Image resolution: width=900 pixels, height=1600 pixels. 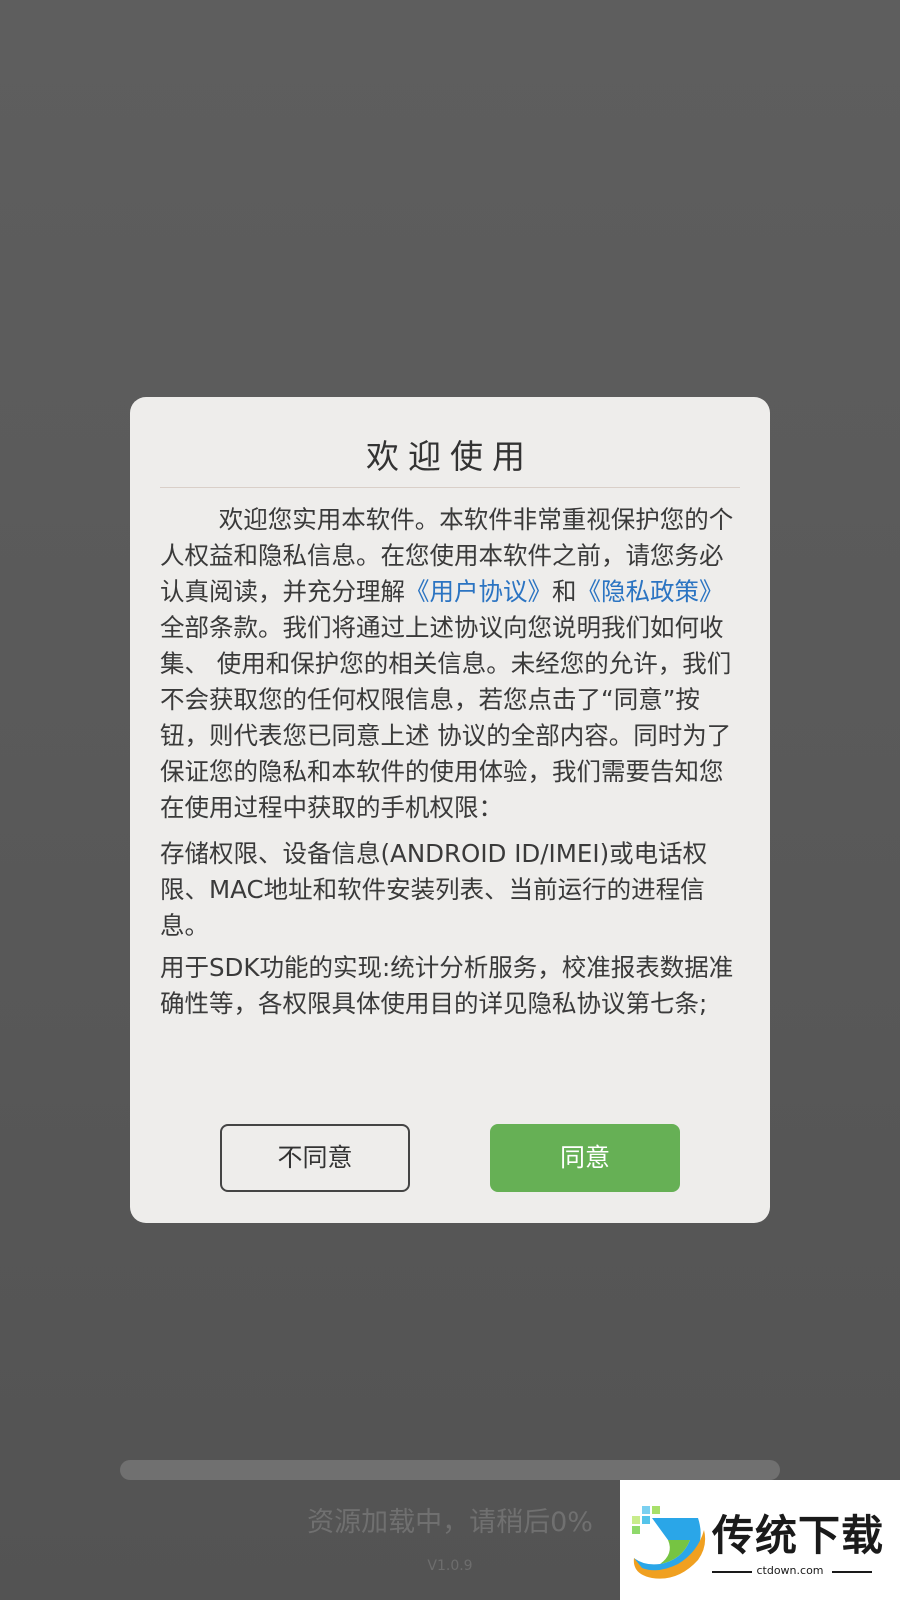 What do you see at coordinates (650, 591) in the screenshot?
I see `privacy-policy-link: 《隐私政策》` at bounding box center [650, 591].